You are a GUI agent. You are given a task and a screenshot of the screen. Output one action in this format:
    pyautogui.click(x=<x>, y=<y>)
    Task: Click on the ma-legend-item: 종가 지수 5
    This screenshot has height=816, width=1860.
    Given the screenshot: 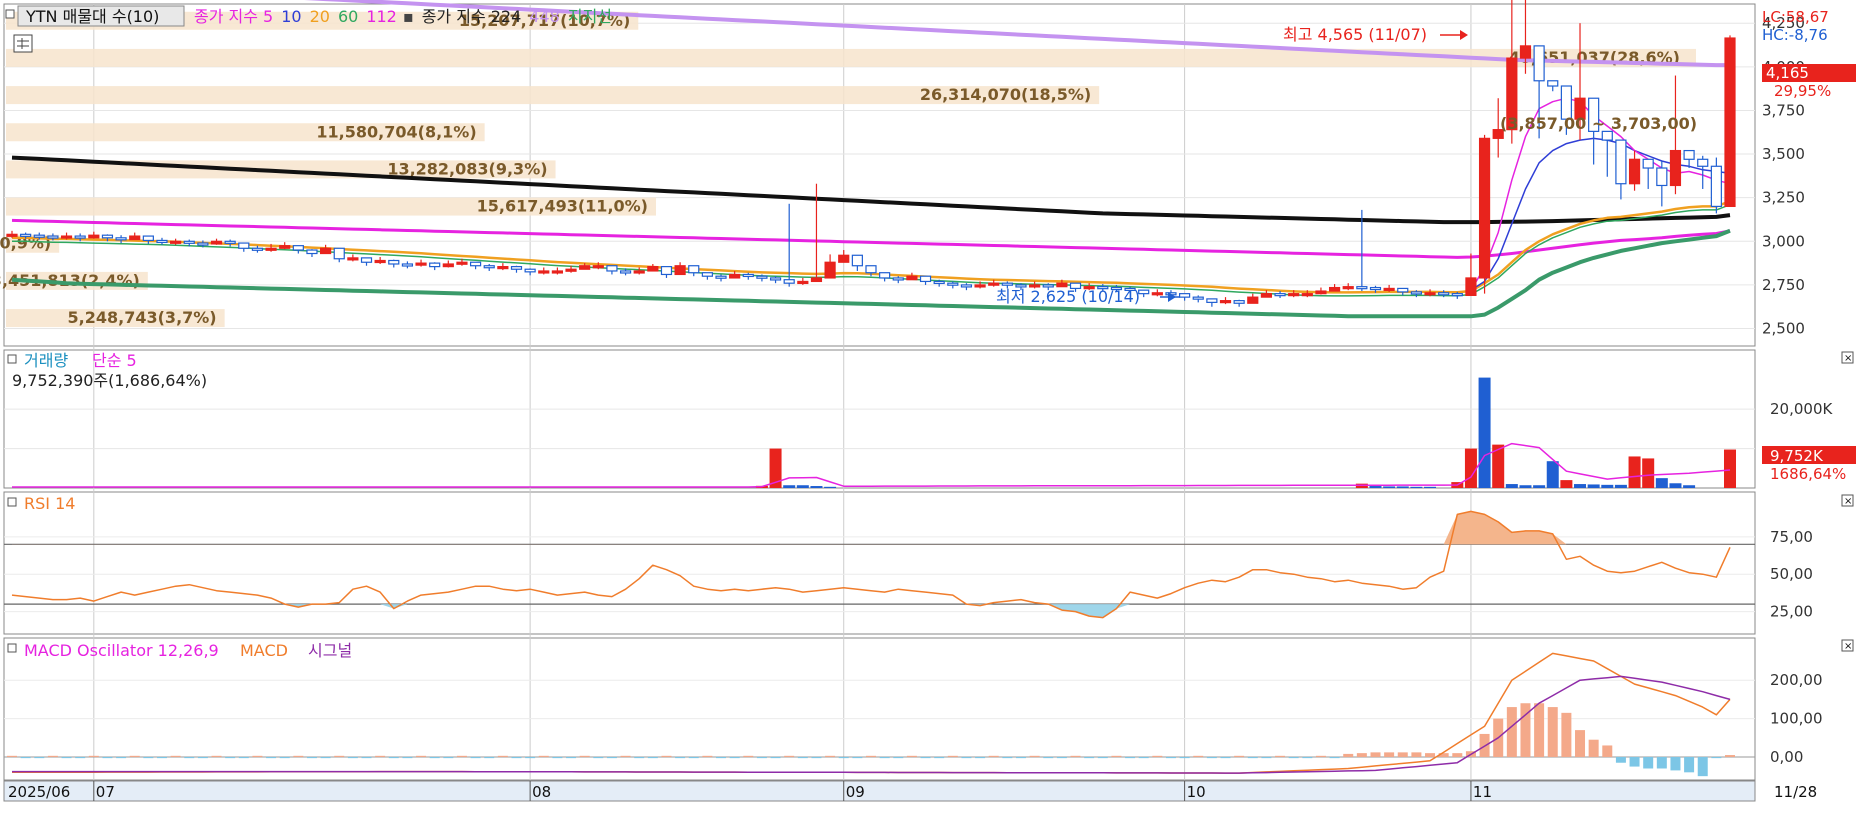 What is the action you would take?
    pyautogui.click(x=233, y=16)
    